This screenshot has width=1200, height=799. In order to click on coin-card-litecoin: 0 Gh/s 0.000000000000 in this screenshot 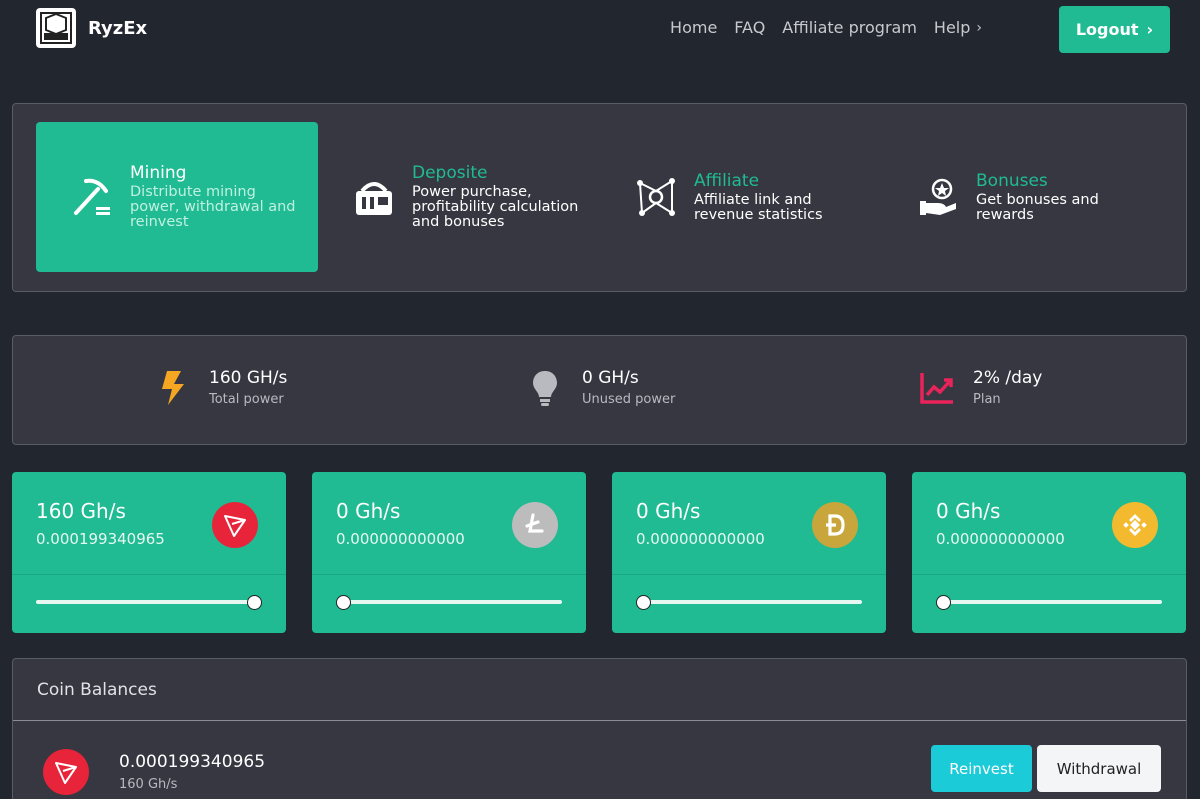, I will do `click(449, 552)`.